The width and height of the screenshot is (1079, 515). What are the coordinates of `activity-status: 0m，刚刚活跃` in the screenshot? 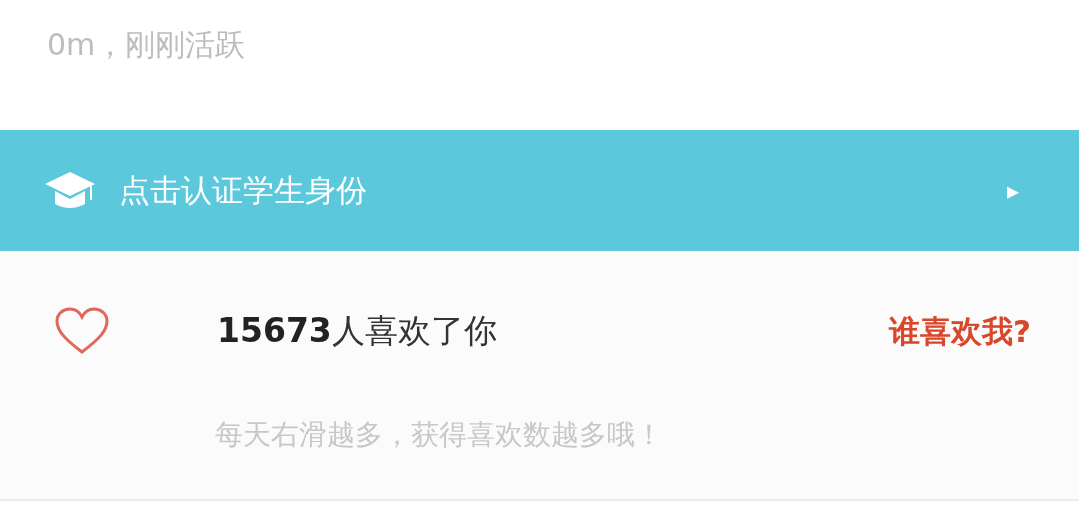 It's located at (146, 44).